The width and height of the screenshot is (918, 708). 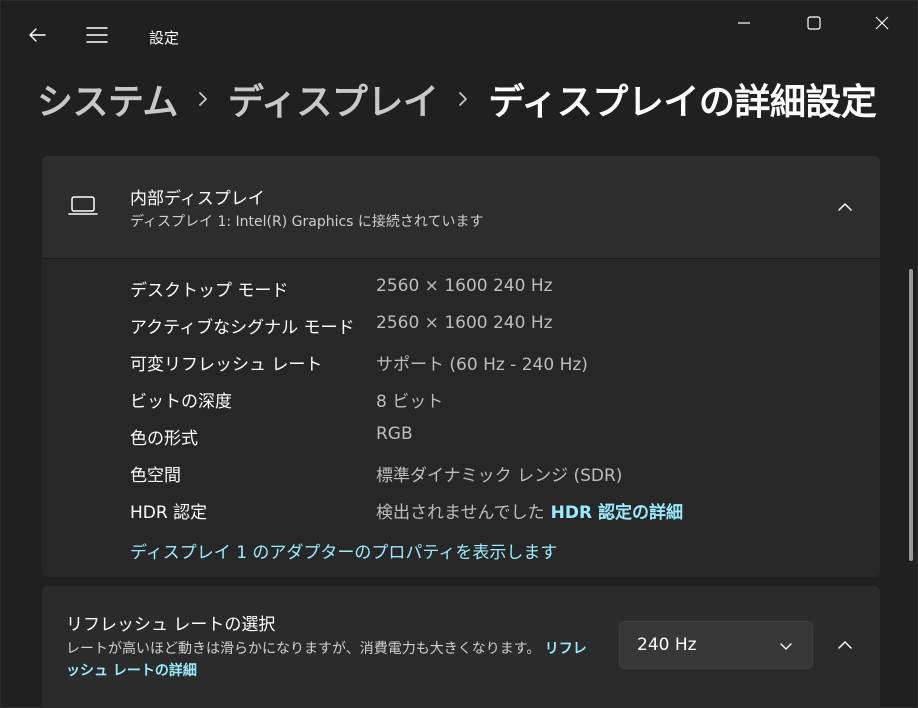 I want to click on property-row-variable-refresh-rate: 可変リフレッシュ レート サポート (60 Hz - 240 Hz), so click(x=480, y=365).